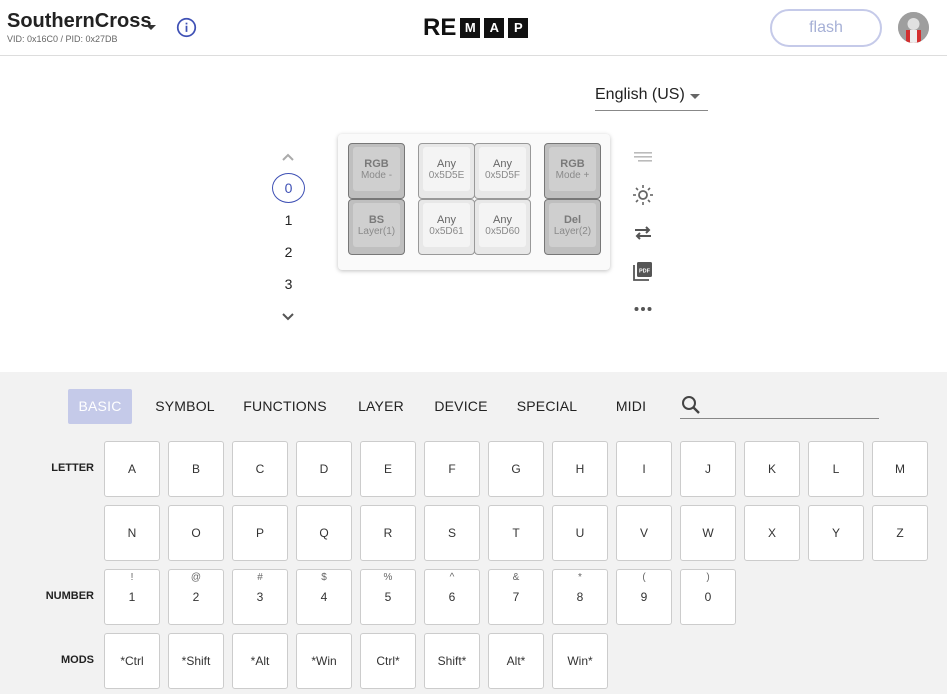  What do you see at coordinates (376, 220) in the screenshot?
I see `key-label: BS` at bounding box center [376, 220].